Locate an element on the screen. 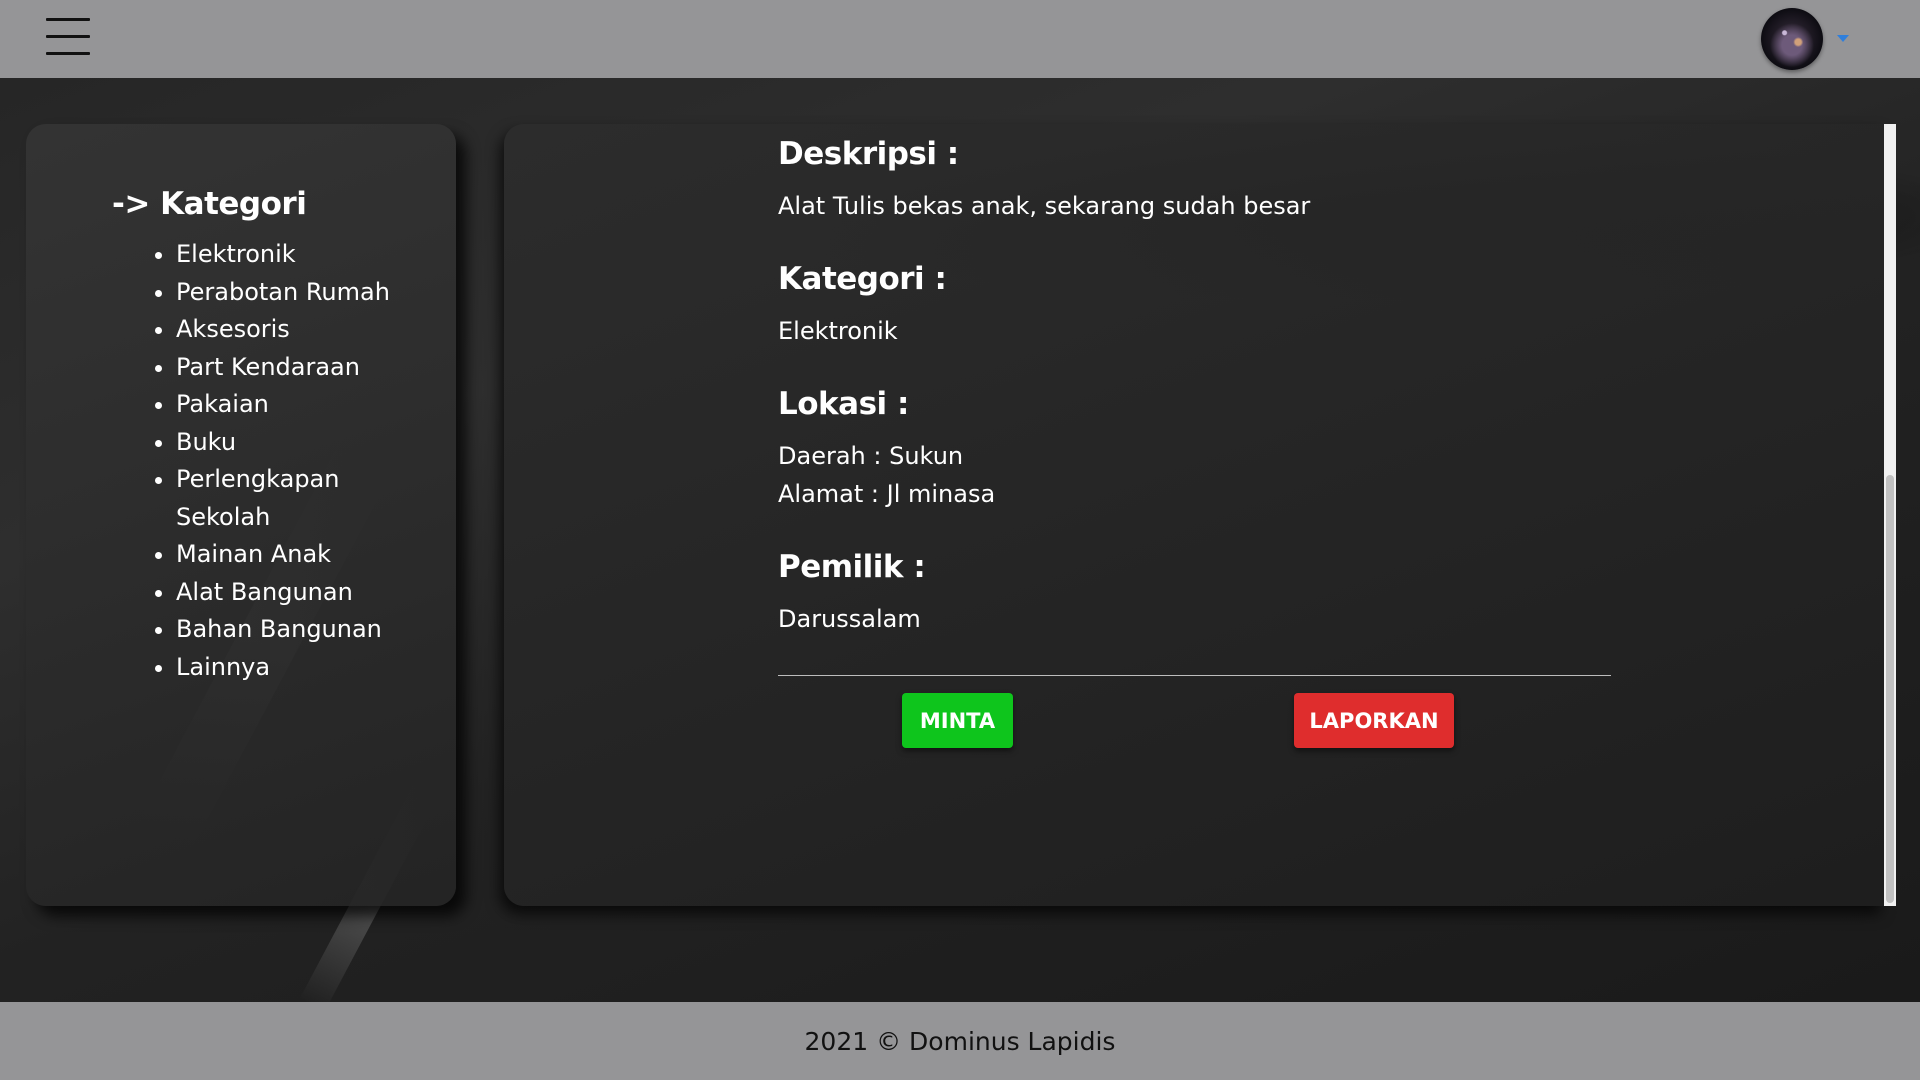  category-item-pakaian: Pakaian is located at coordinates (286, 405).